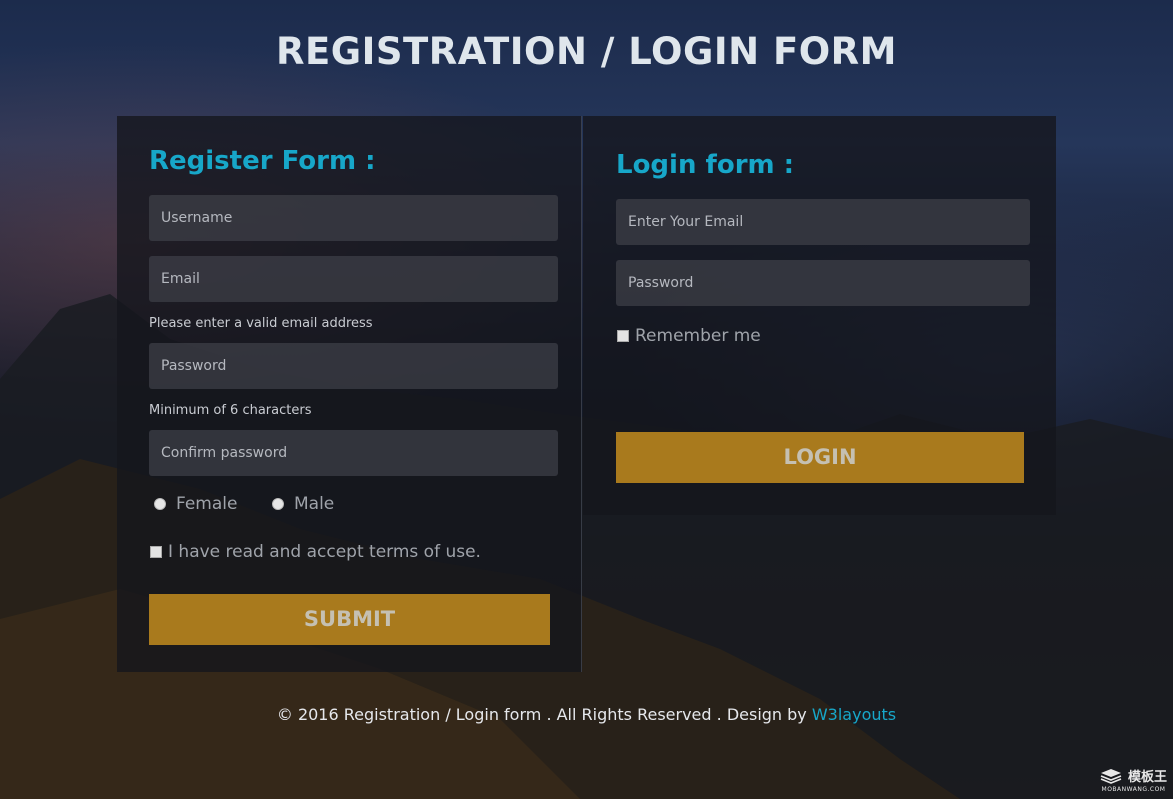 This screenshot has height=799, width=1173. I want to click on watermark-url: MOBANWANG.COM, so click(1133, 789).